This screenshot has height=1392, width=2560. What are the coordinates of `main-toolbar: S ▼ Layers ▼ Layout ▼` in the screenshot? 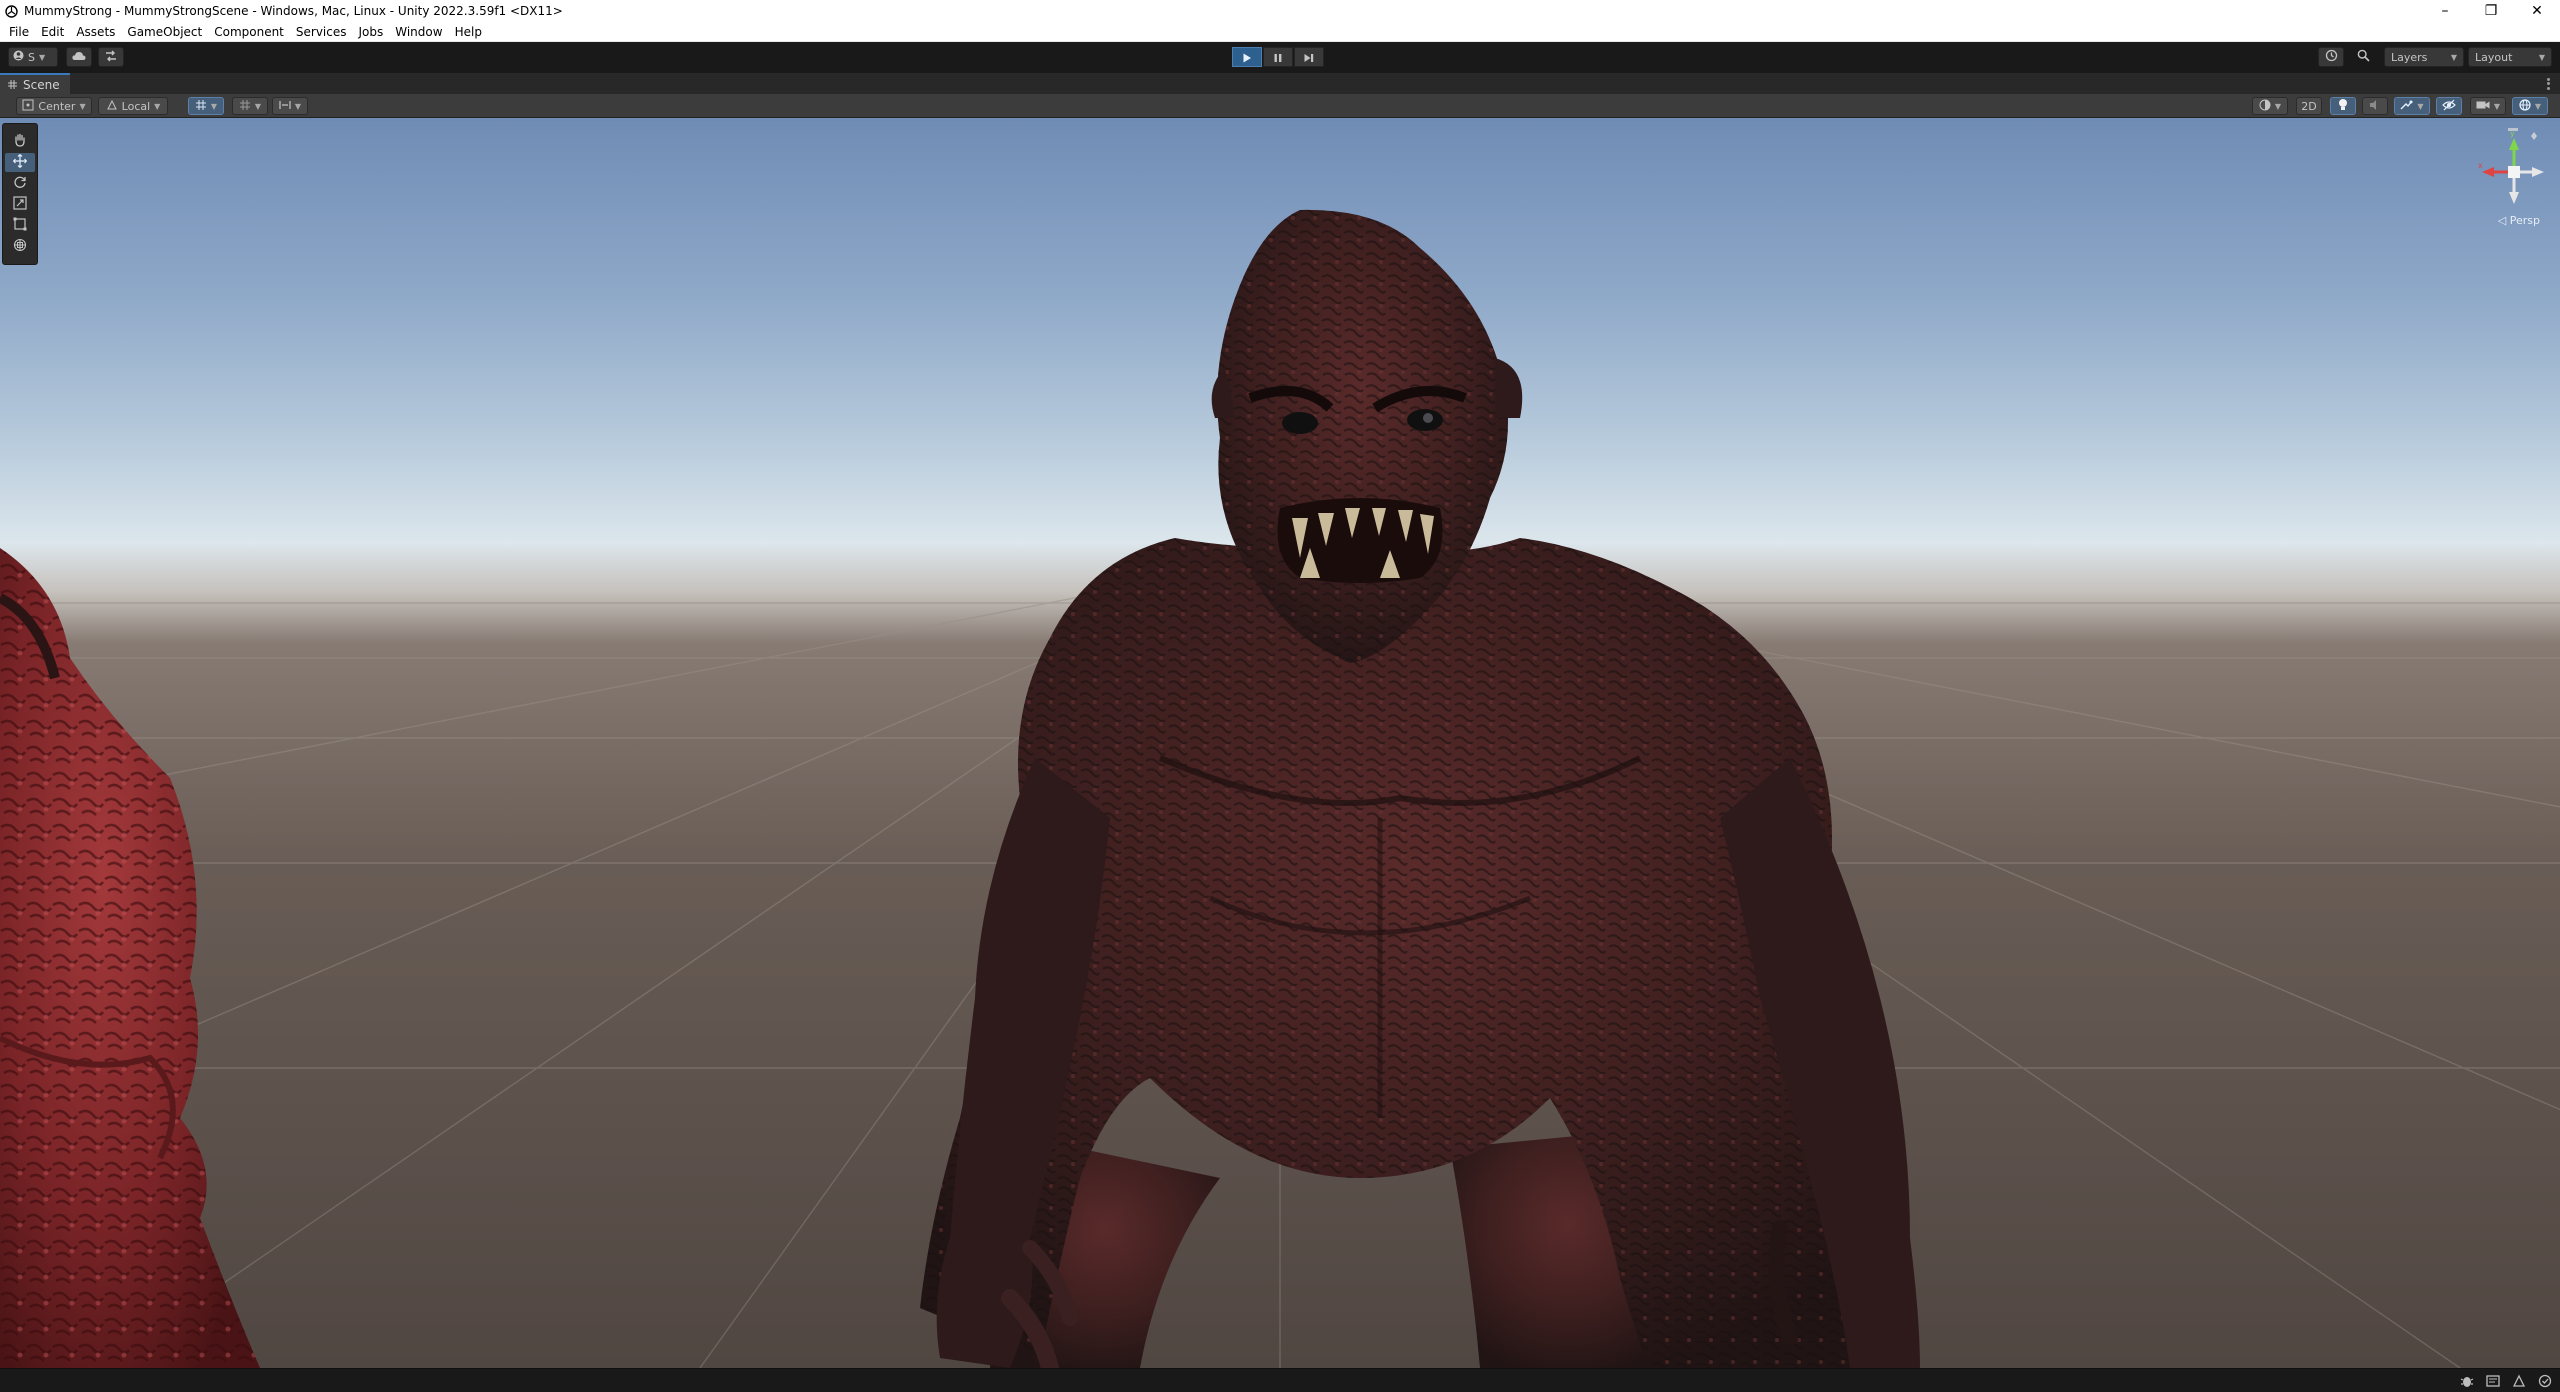 It's located at (1280, 57).